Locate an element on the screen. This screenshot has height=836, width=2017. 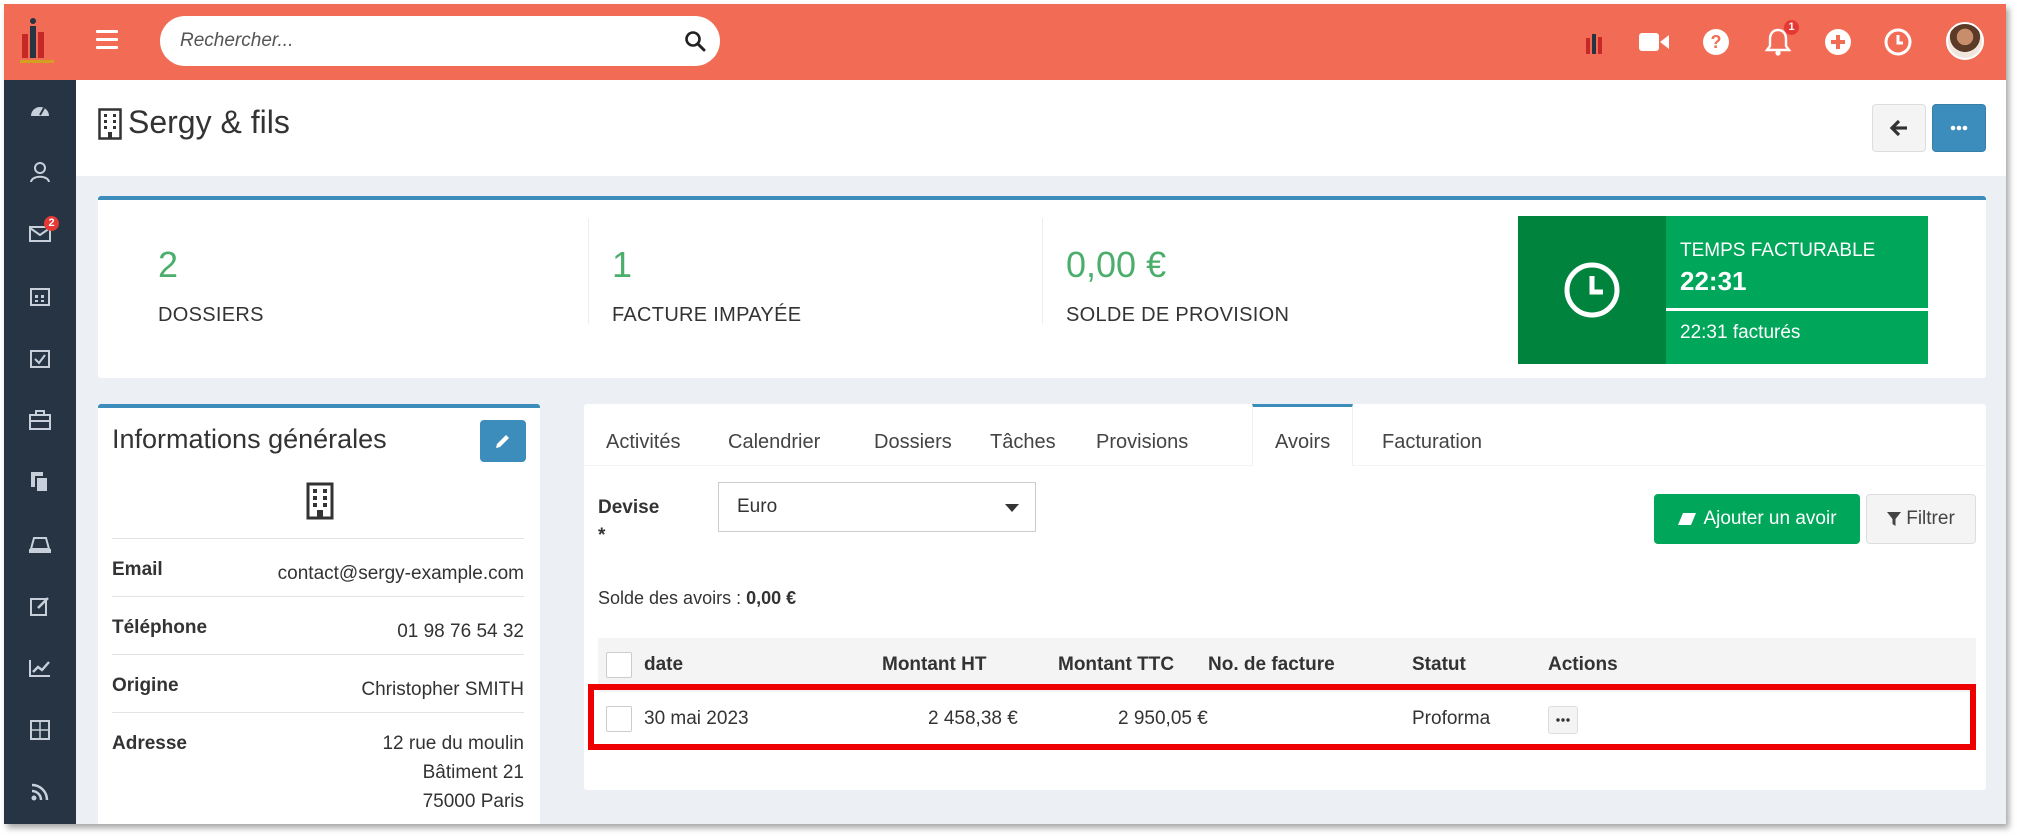
sidebar-item-feed is located at coordinates (40, 792).